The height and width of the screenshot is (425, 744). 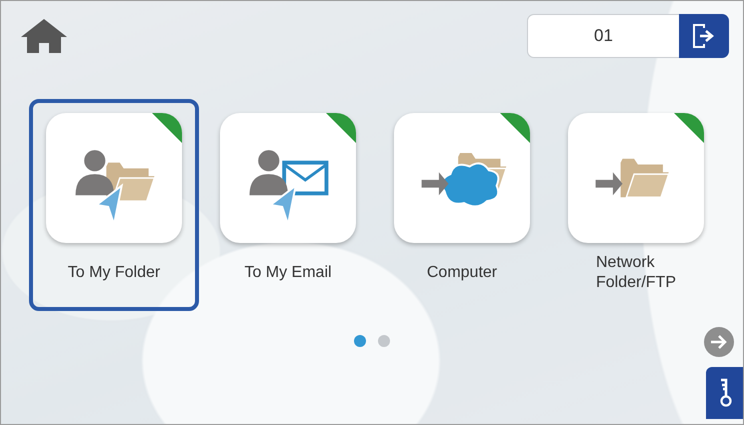 I want to click on user-field: 01, so click(x=603, y=36).